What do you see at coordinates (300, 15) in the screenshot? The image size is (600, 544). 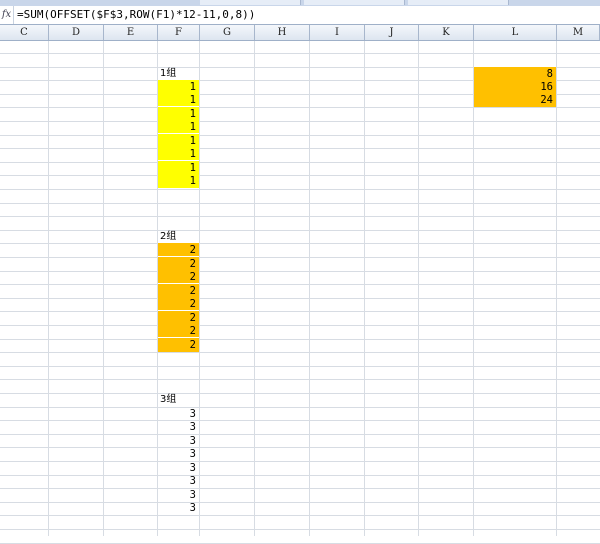 I see `formula-bar: fx =SUM(OFFSET($F$3,ROW(F1)*12-11,0,8))` at bounding box center [300, 15].